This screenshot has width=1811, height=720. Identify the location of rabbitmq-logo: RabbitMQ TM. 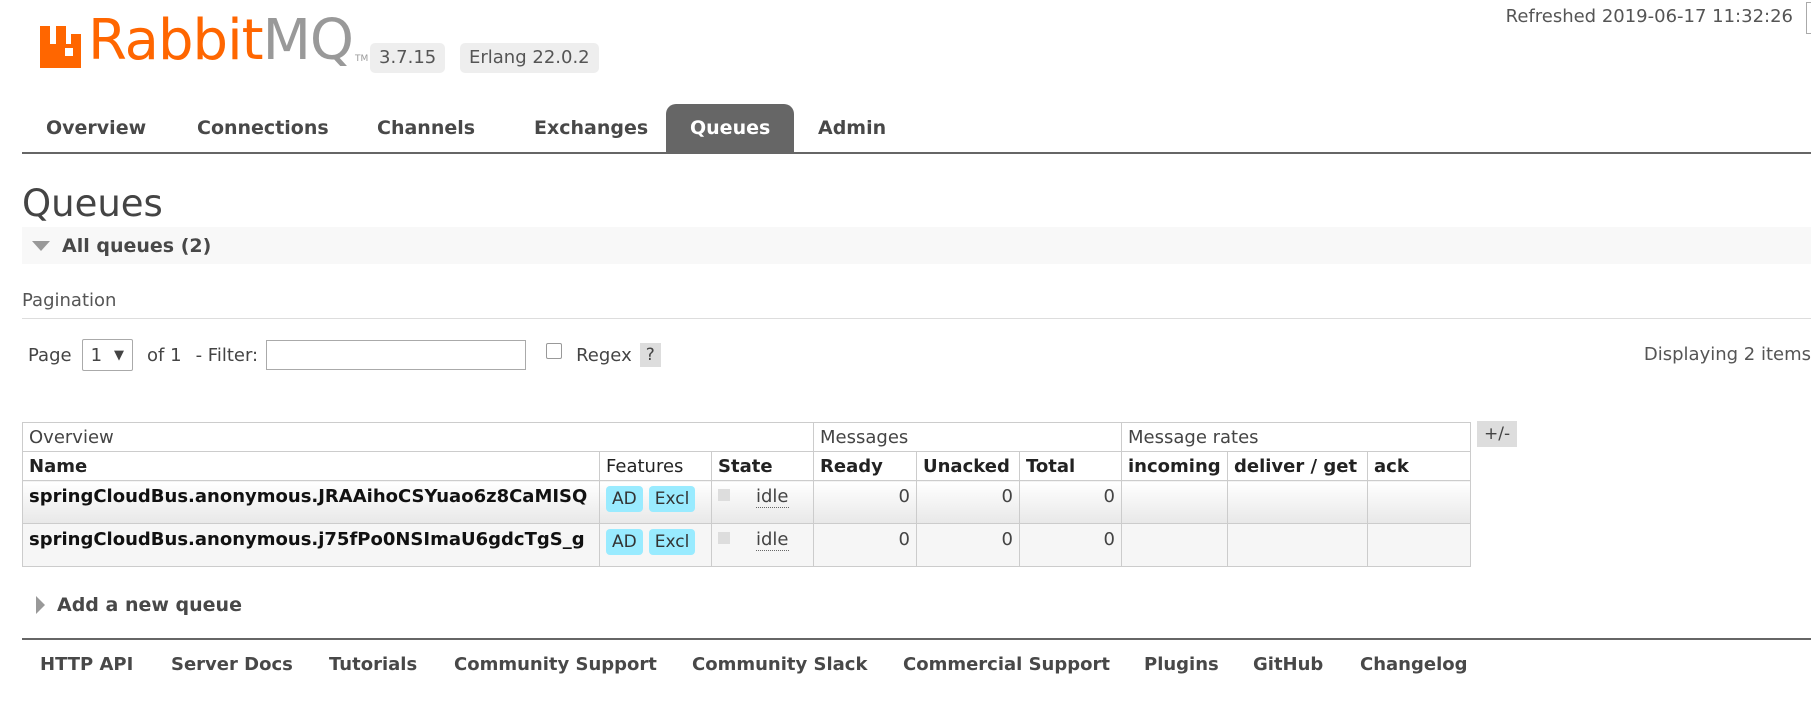
(203, 40).